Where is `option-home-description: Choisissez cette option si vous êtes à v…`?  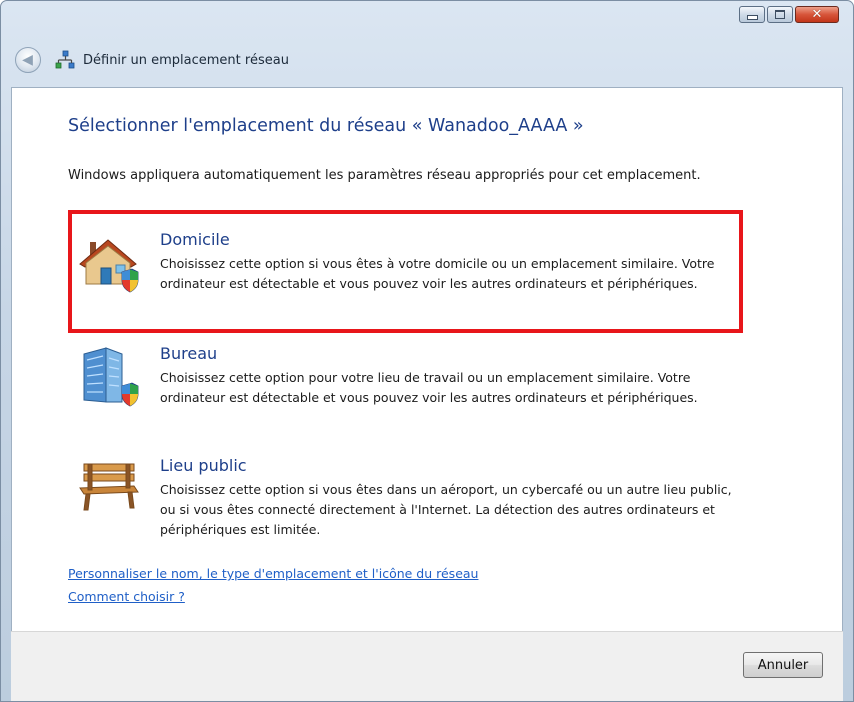 option-home-description: Choisissez cette option si vous êtes à v… is located at coordinates (437, 273).